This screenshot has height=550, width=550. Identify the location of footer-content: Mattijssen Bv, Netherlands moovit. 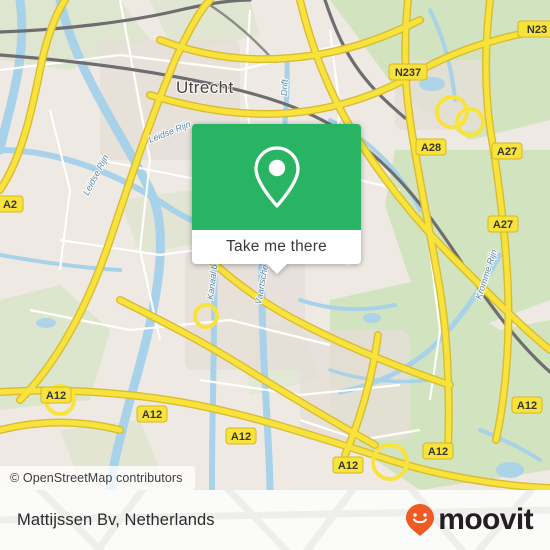
(275, 520).